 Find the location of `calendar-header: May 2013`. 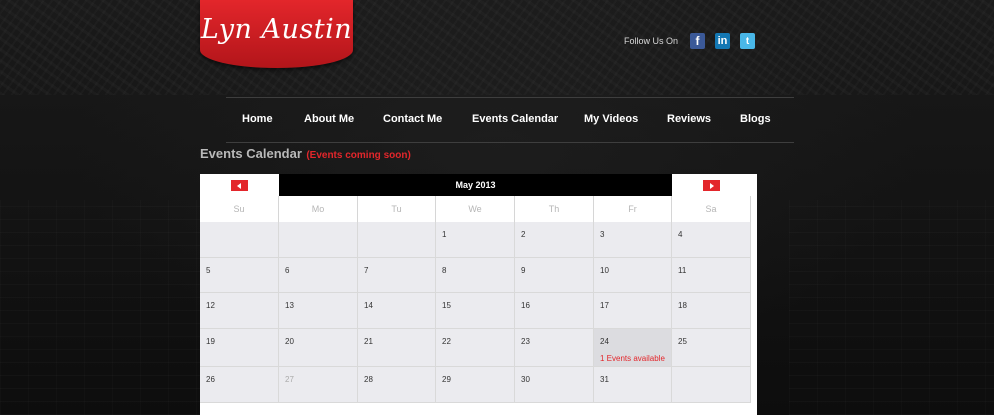

calendar-header: May 2013 is located at coordinates (478, 185).